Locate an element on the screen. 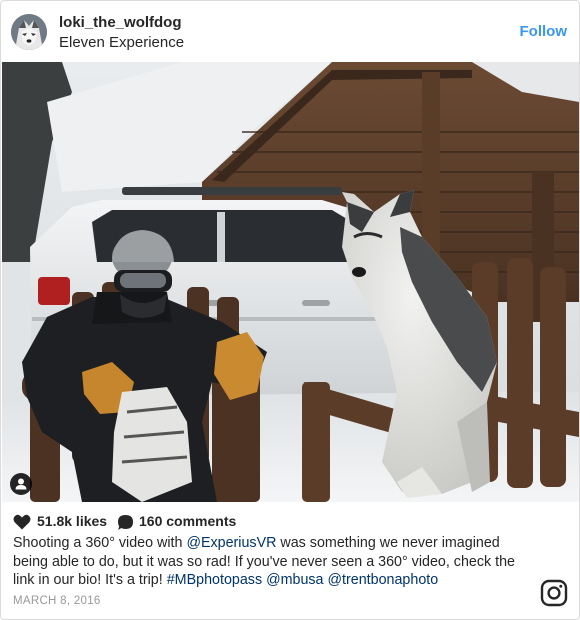  user-tag-button is located at coordinates (21, 484).